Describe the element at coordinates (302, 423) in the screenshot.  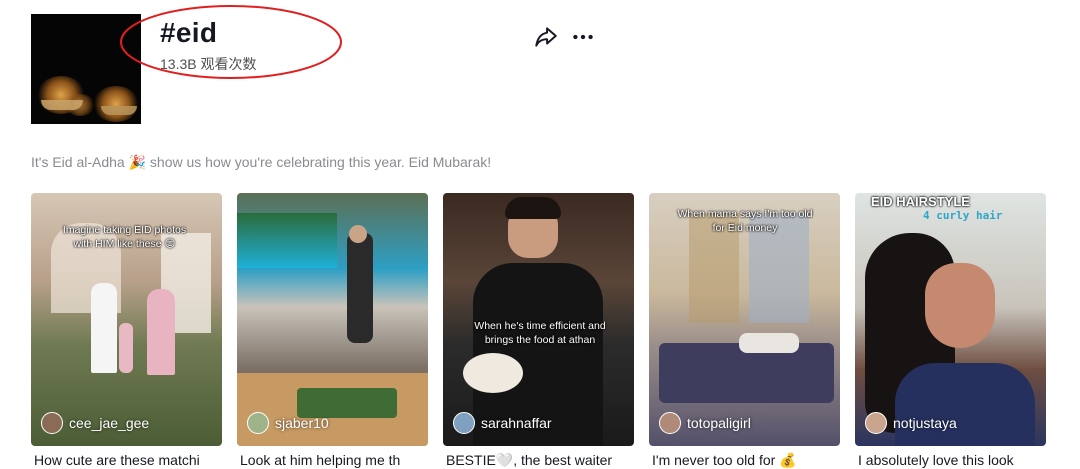
I see `username: sjaber10` at that location.